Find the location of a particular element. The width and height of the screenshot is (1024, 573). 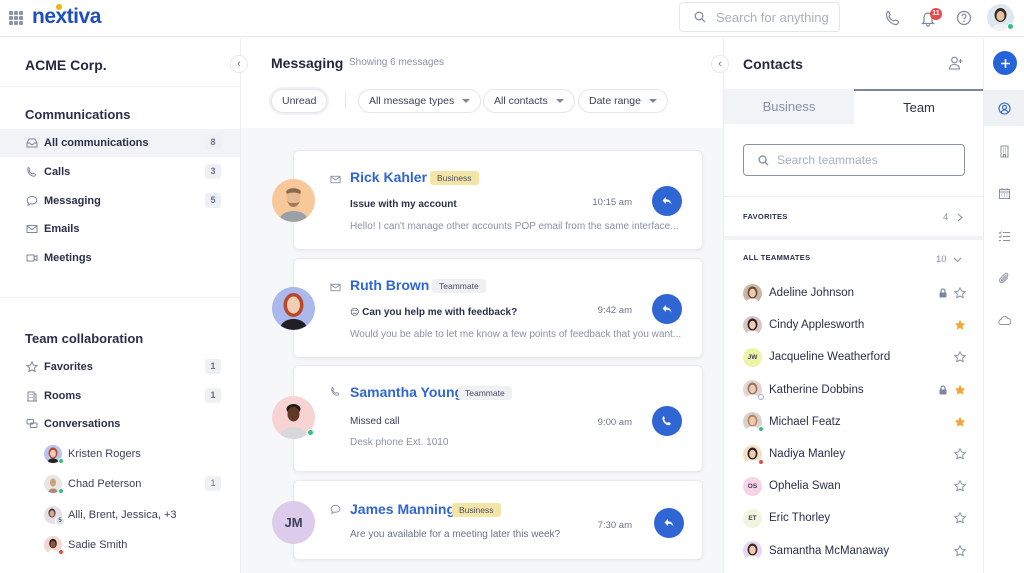

rail-attachments is located at coordinates (1004, 278).